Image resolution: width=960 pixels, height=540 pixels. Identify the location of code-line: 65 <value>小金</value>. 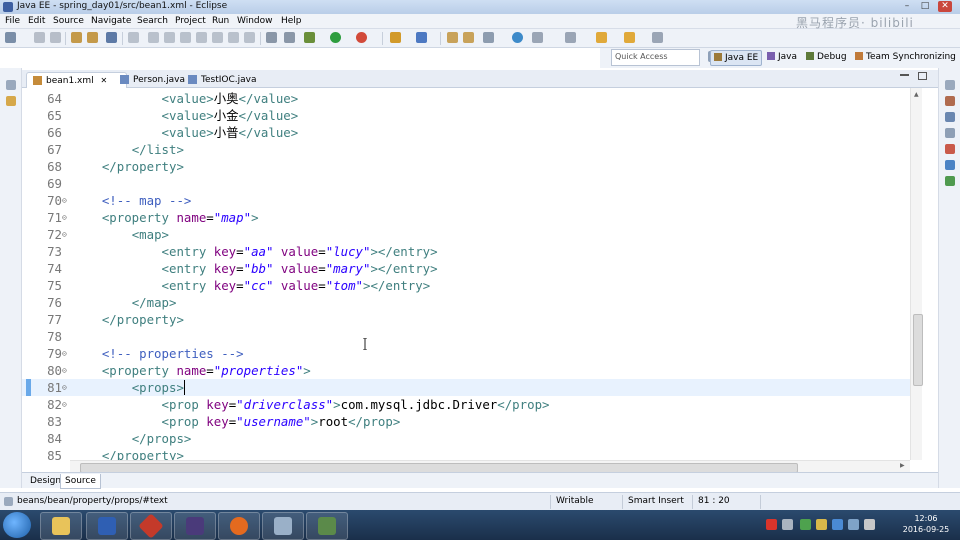
(467, 115).